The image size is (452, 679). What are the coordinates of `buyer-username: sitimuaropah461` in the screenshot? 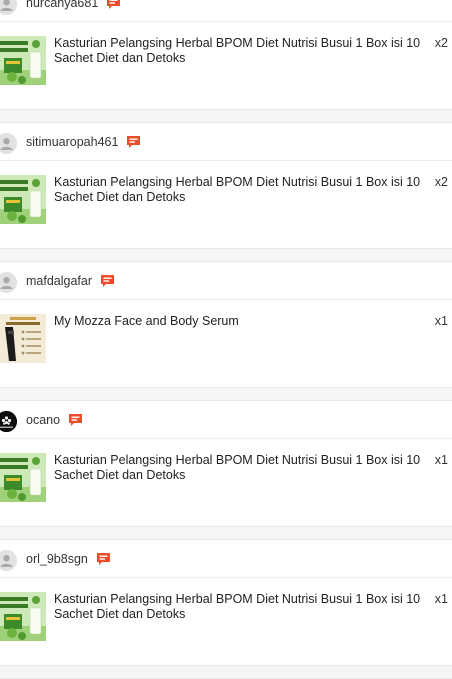 It's located at (72, 142).